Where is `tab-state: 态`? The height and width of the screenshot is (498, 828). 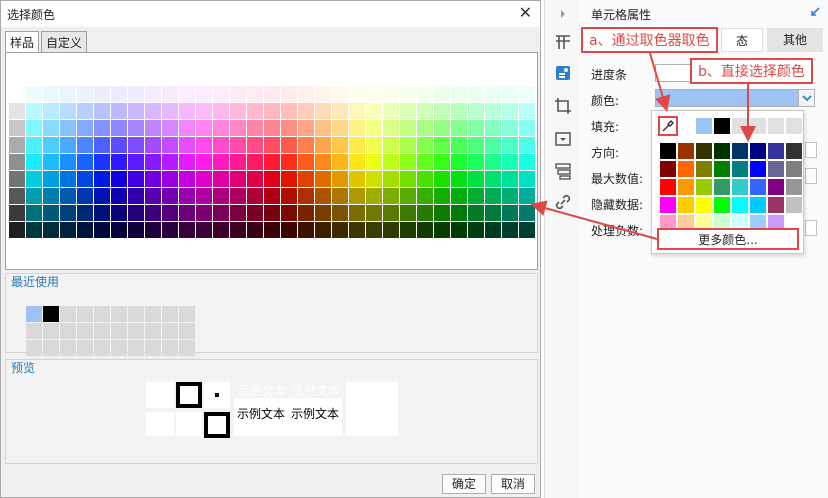 tab-state: 态 is located at coordinates (742, 40).